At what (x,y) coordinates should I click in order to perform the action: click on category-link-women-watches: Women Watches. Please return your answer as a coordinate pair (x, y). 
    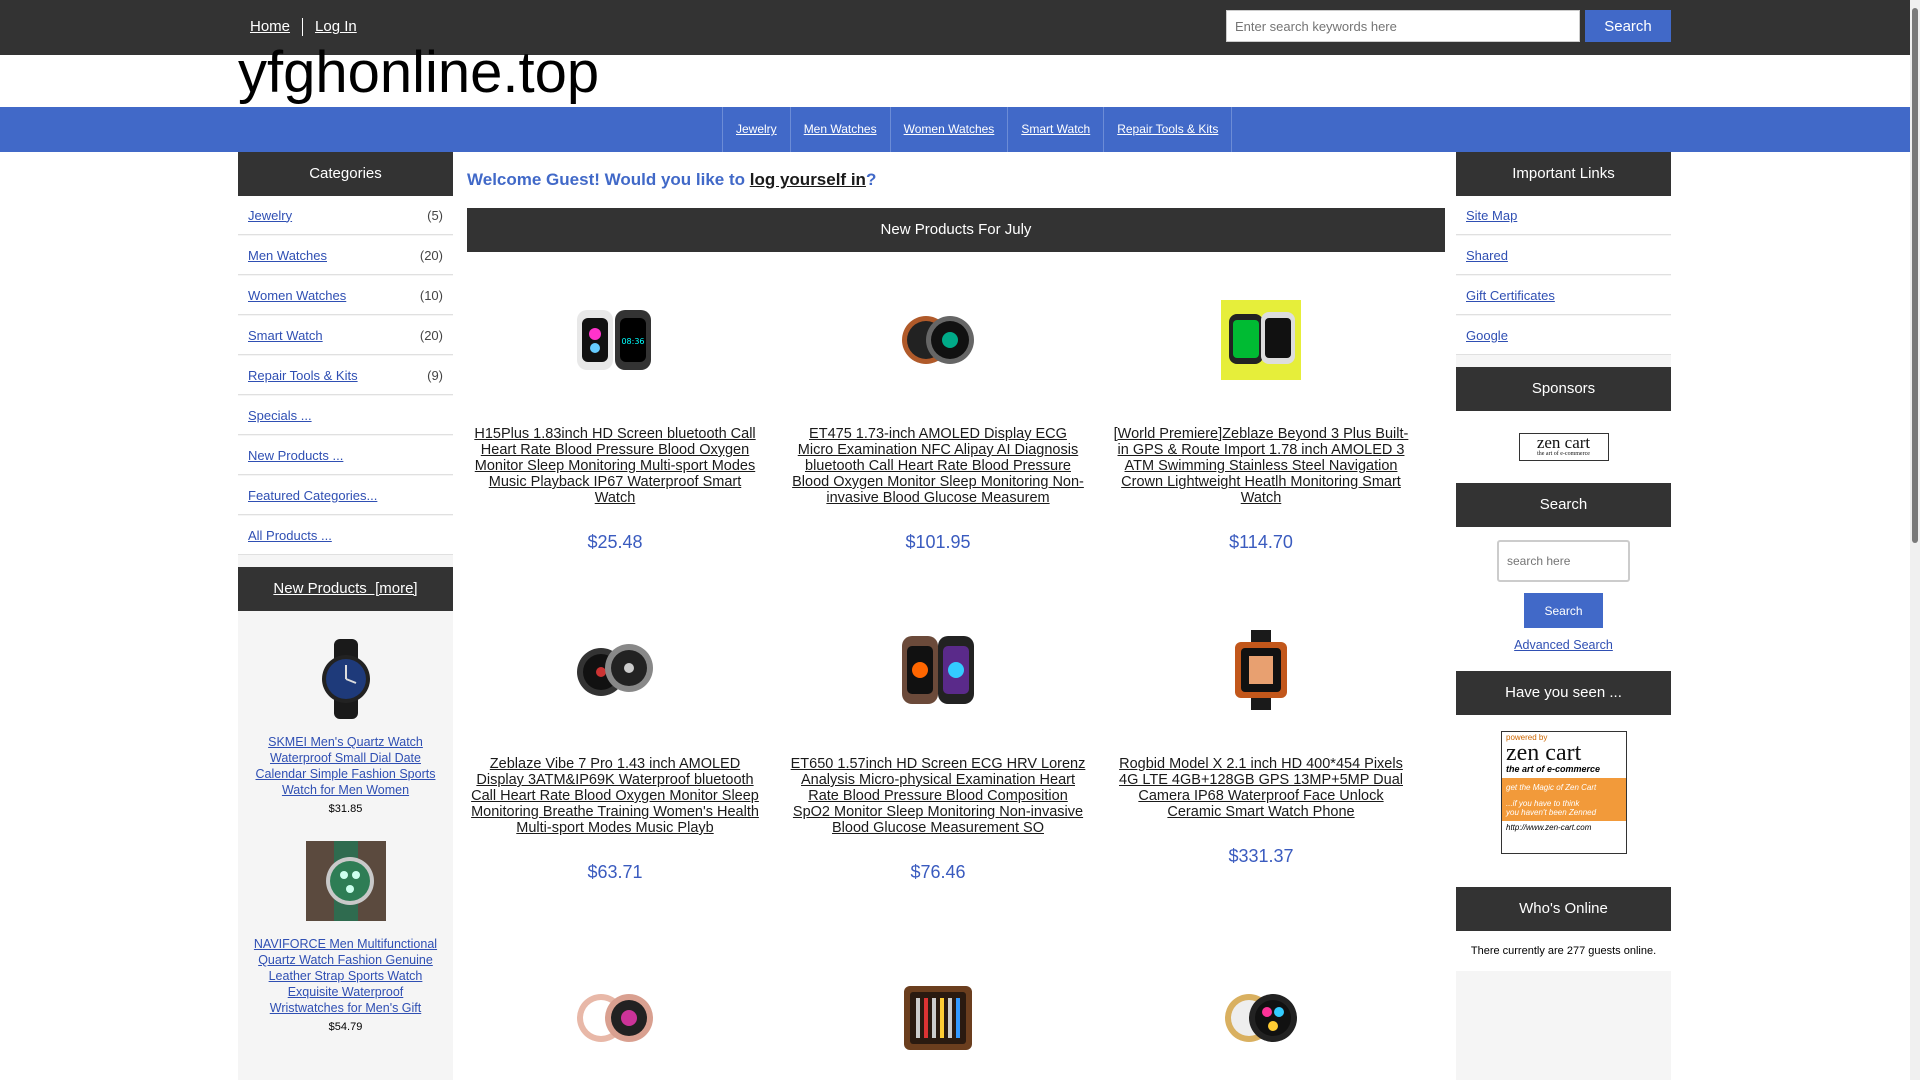
    Looking at the image, I should click on (297, 295).